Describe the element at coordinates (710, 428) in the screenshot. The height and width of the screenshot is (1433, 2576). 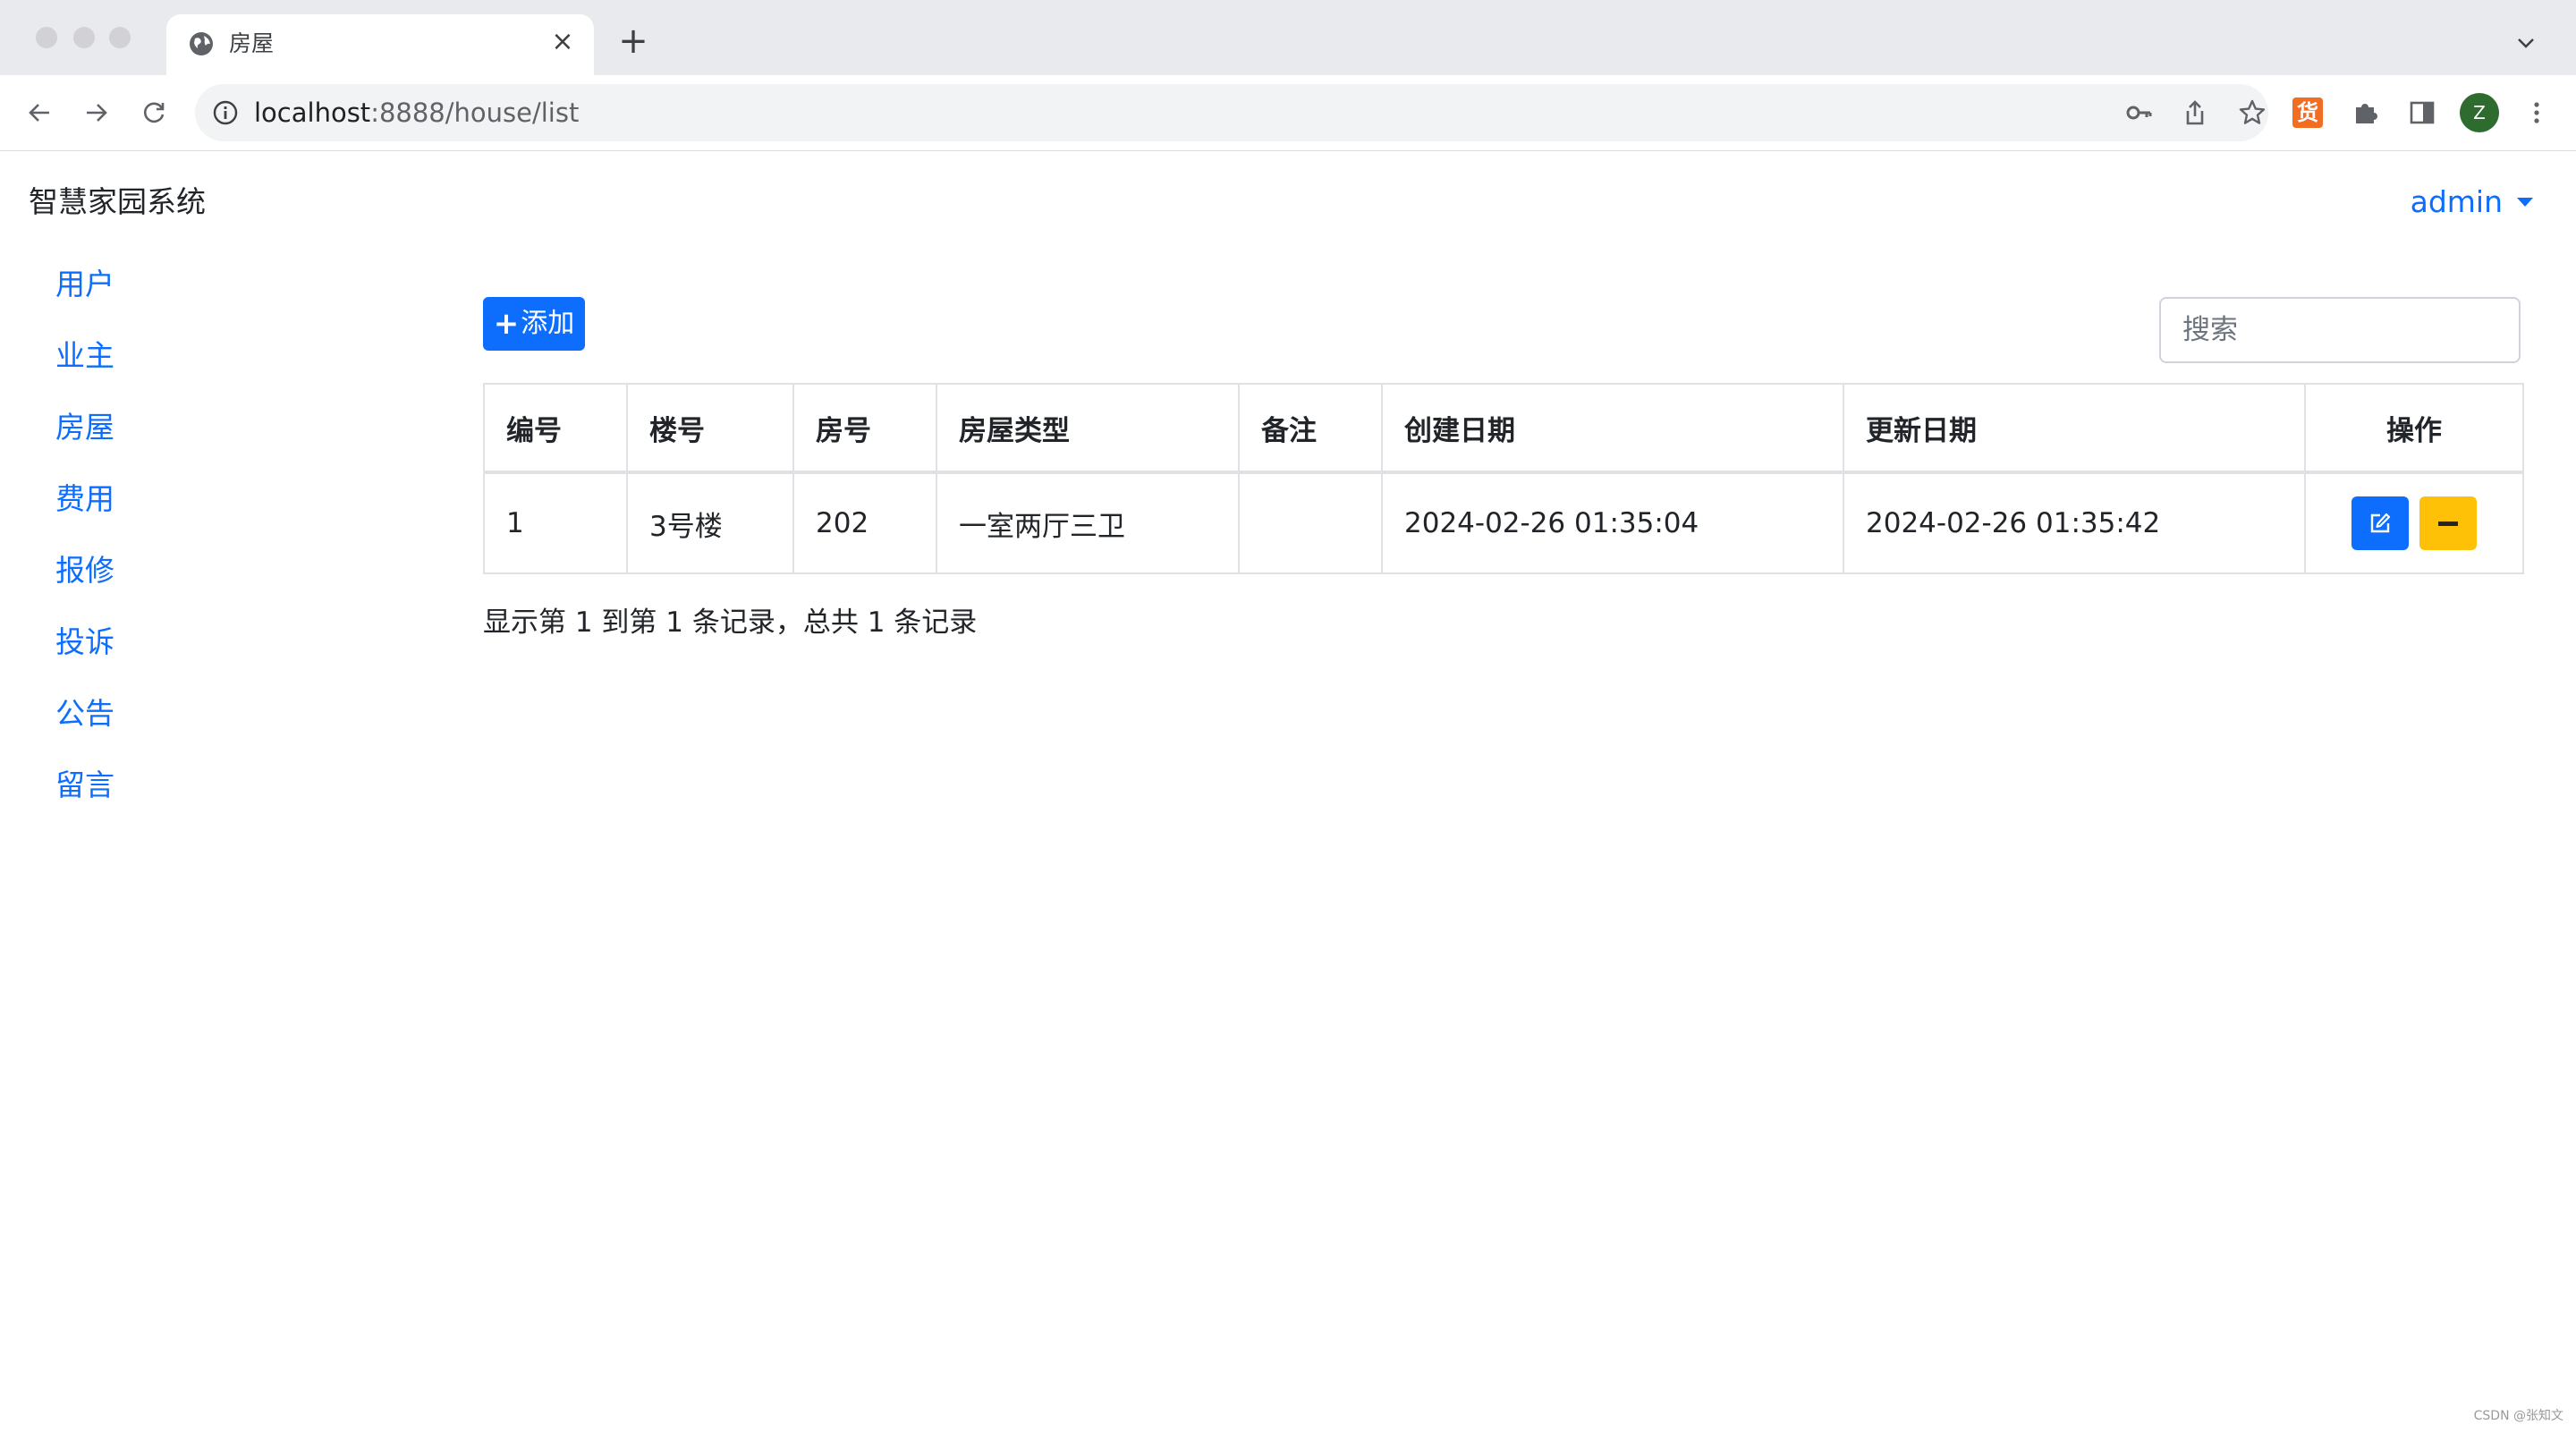
I see `column-header-building: 楼号` at that location.